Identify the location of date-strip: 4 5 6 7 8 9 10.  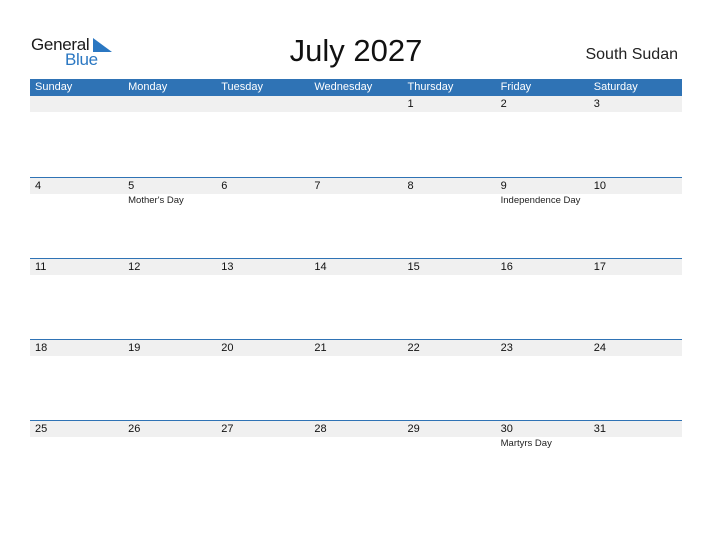
(356, 185).